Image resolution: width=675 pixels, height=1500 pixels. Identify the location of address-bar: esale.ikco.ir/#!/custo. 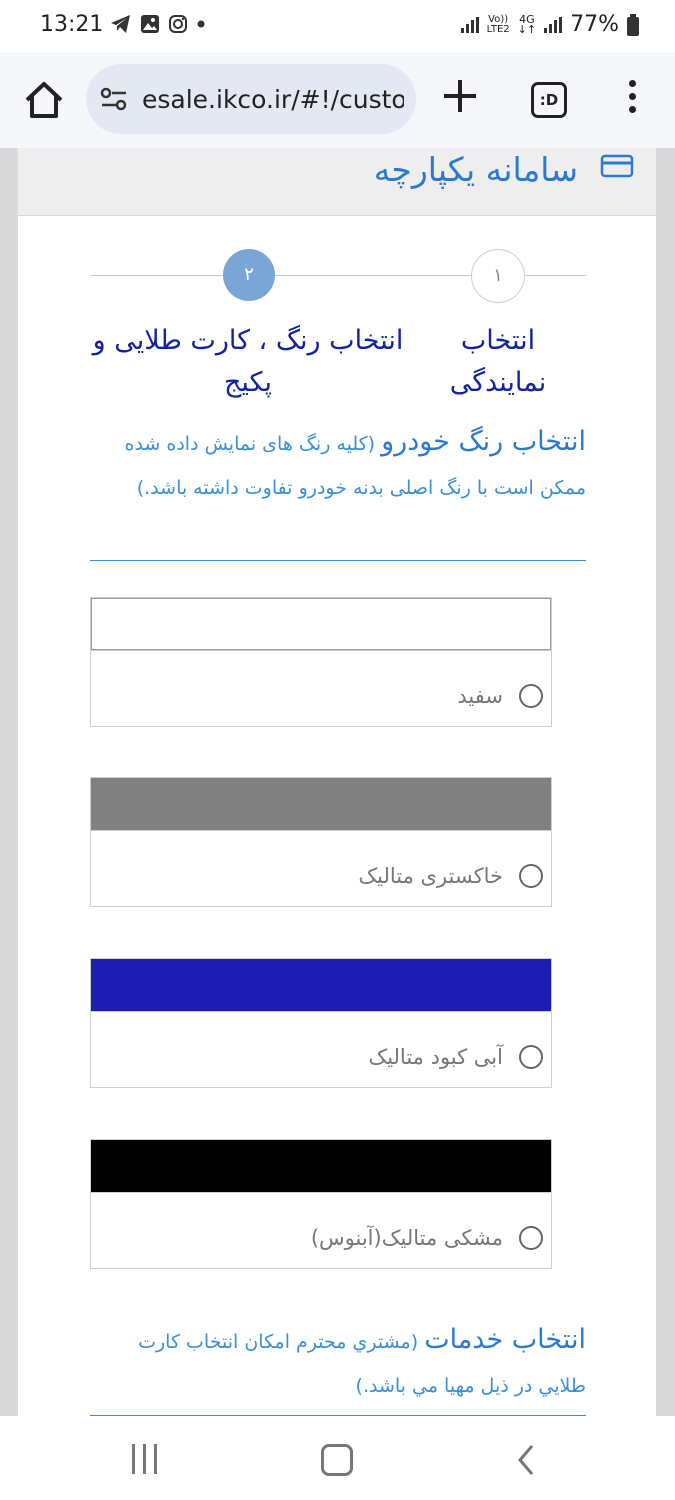
(251, 99).